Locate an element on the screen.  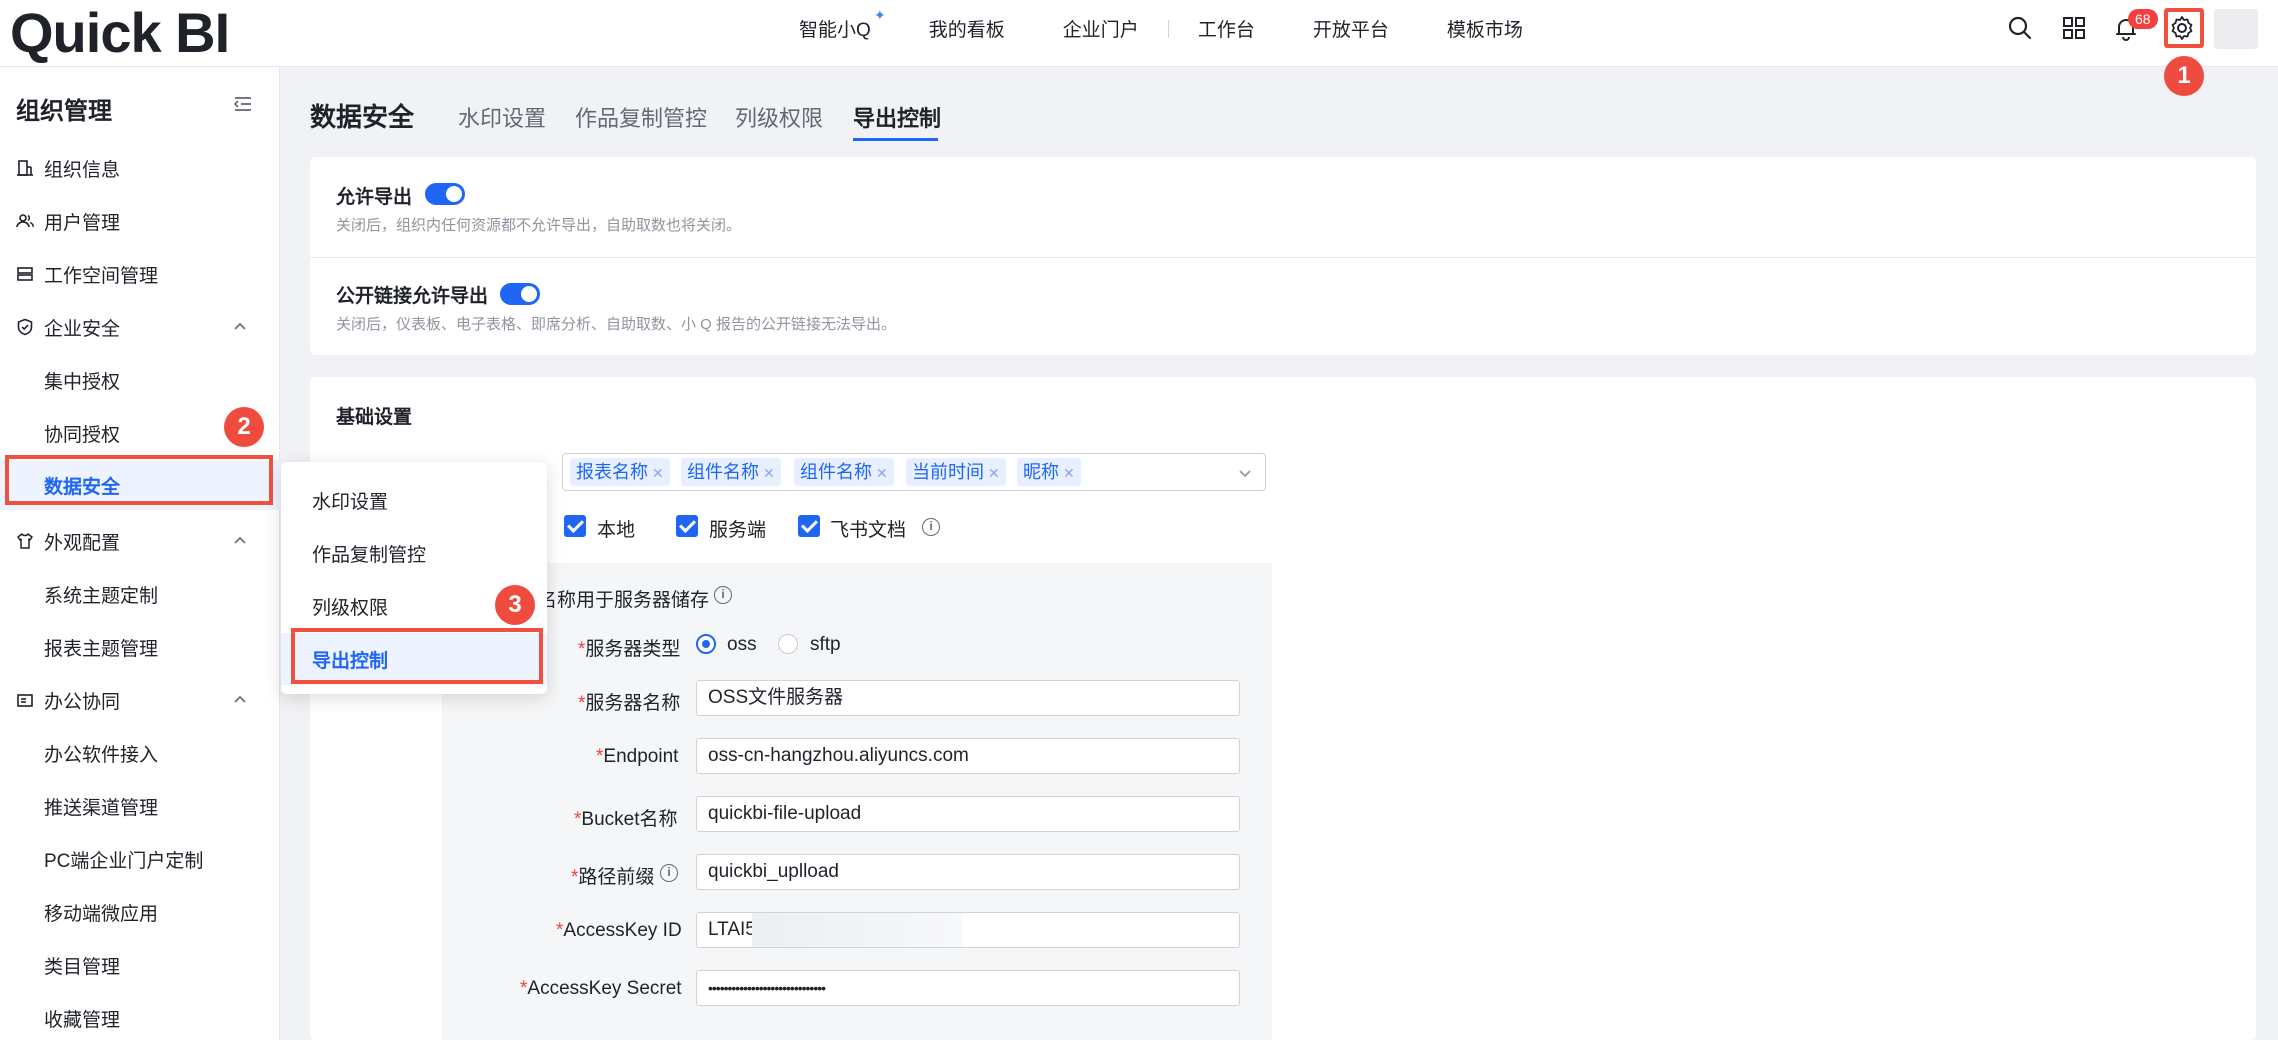
checkbox-local is located at coordinates (575, 526).